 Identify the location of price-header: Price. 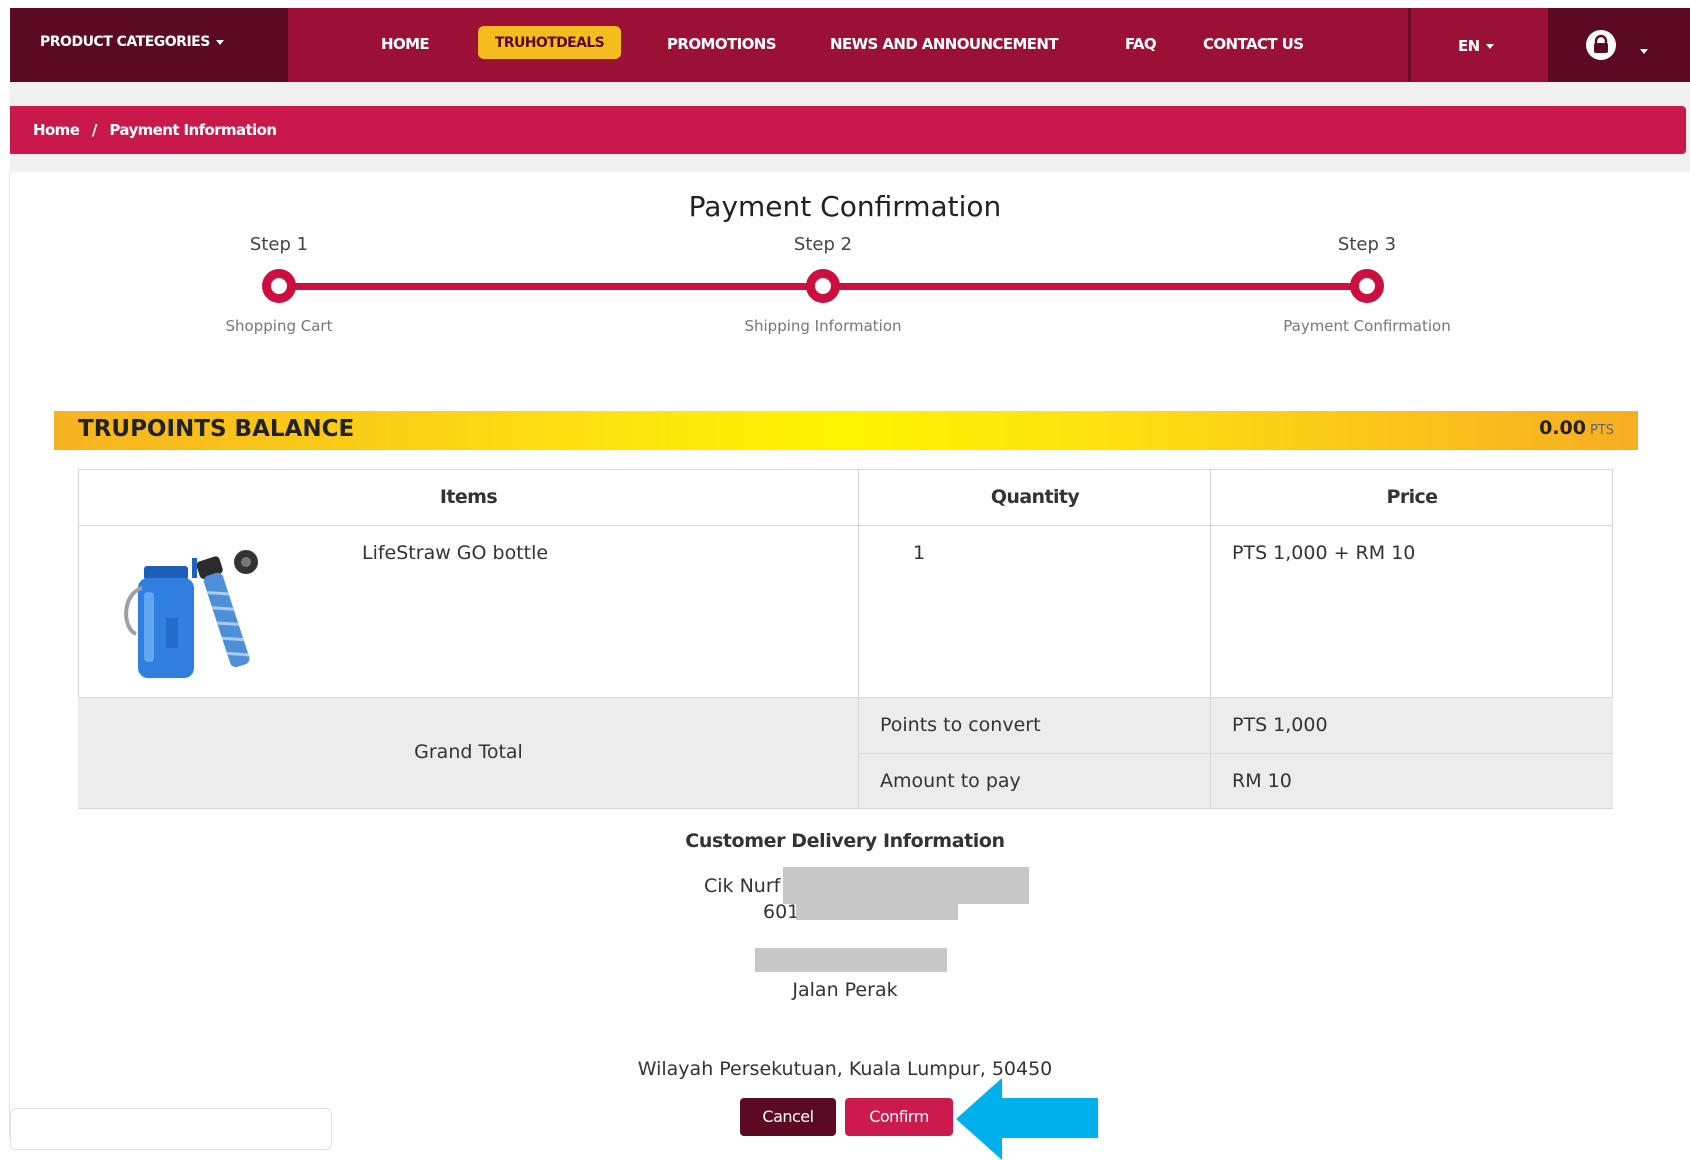
(1412, 497).